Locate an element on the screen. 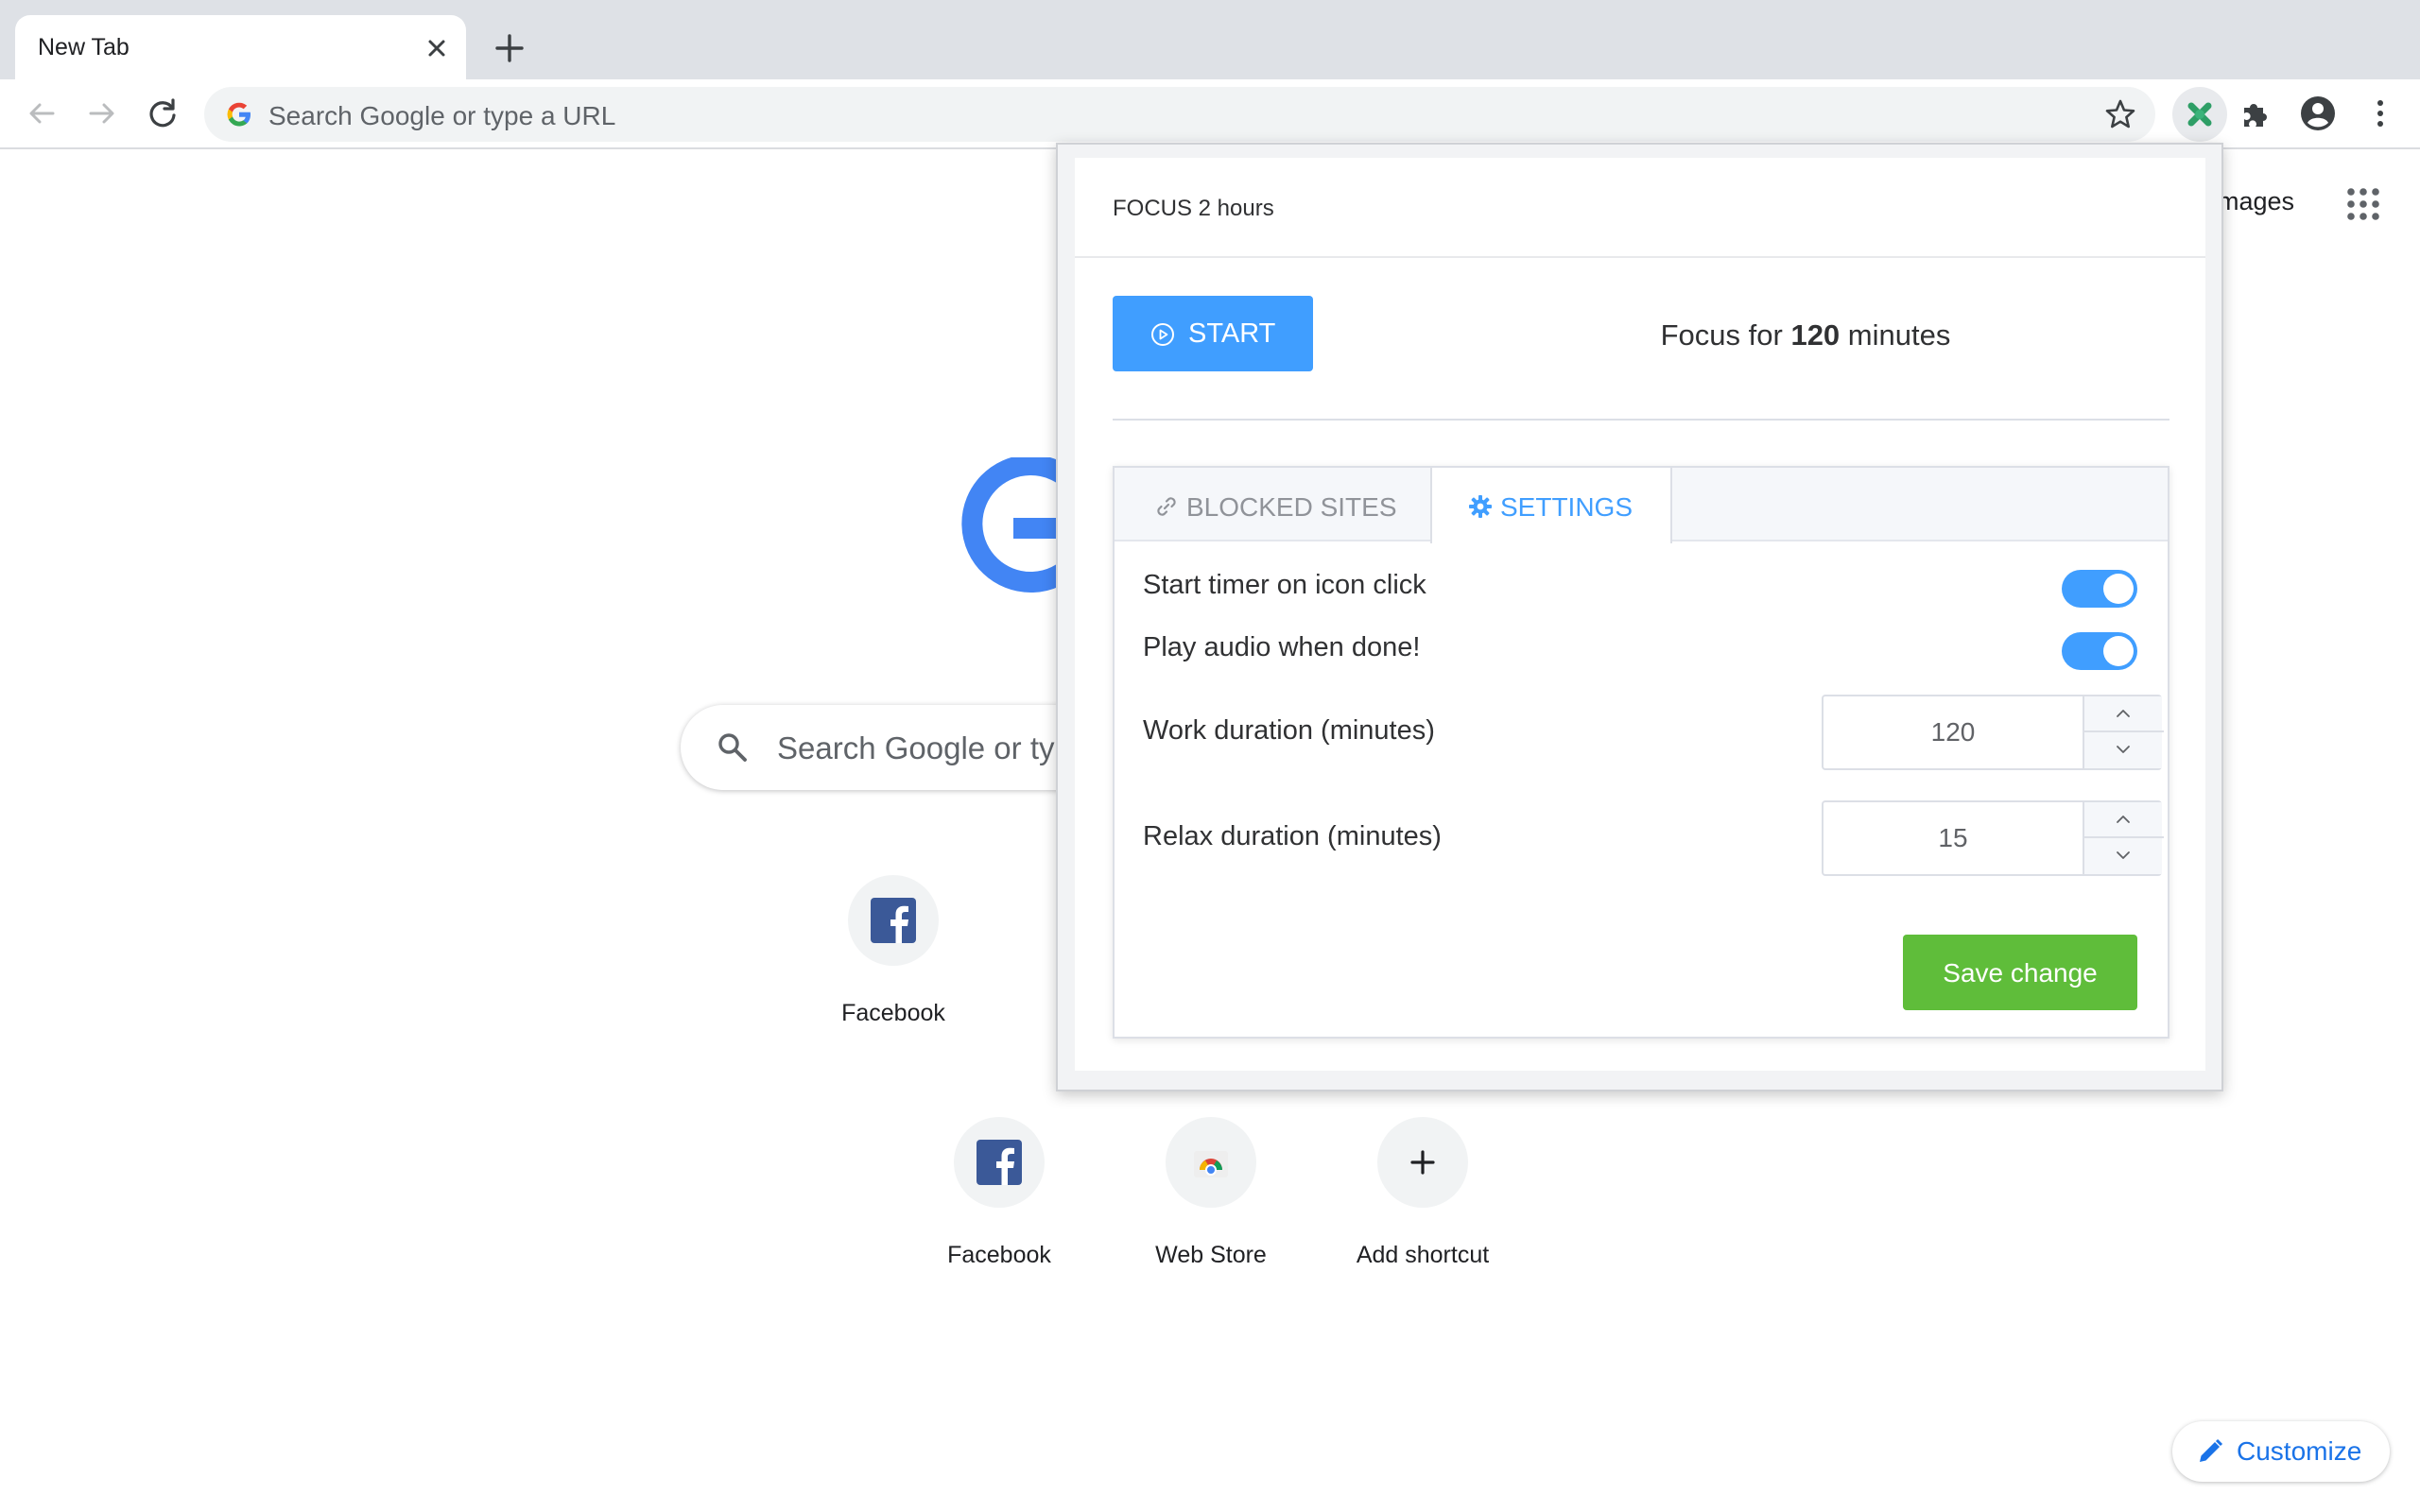 This screenshot has height=1512, width=2420. divider is located at coordinates (1641, 420).